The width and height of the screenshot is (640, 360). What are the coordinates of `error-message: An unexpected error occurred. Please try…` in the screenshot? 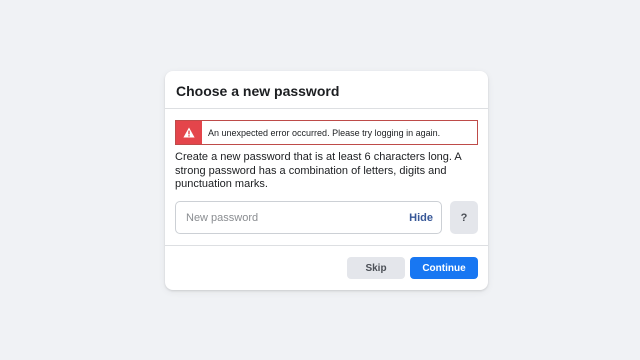 It's located at (324, 132).